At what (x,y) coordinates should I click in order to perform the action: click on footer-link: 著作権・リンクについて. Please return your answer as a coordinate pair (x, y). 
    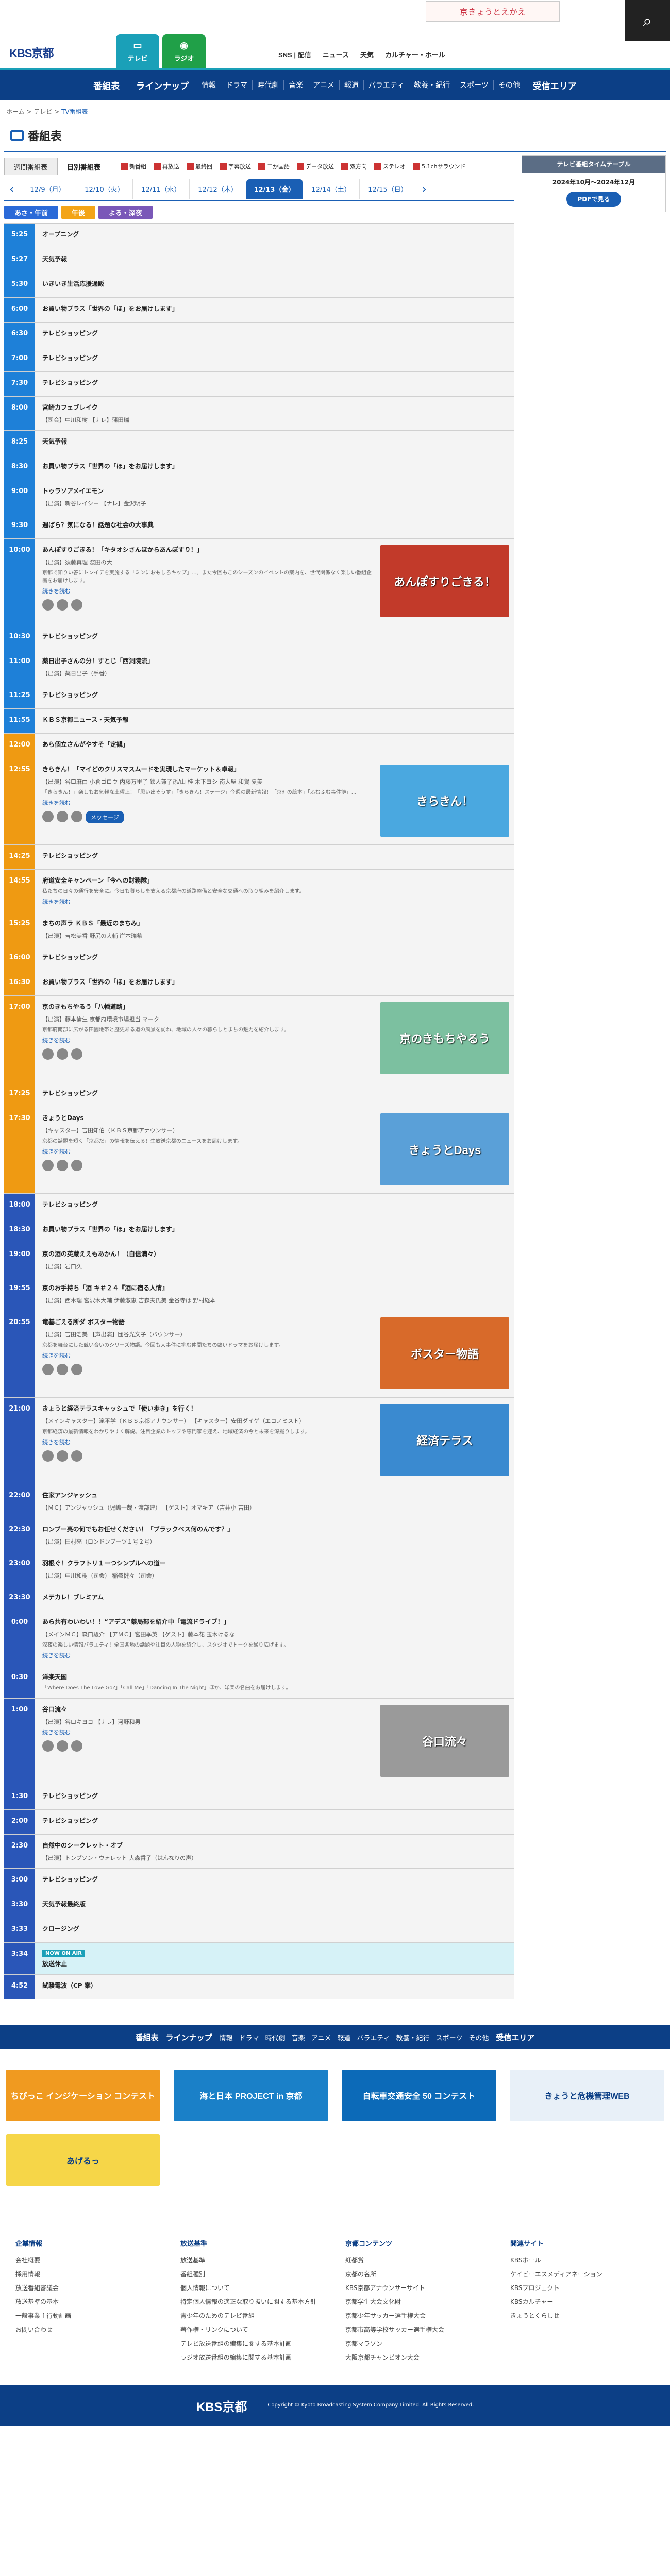
    Looking at the image, I should click on (252, 2329).